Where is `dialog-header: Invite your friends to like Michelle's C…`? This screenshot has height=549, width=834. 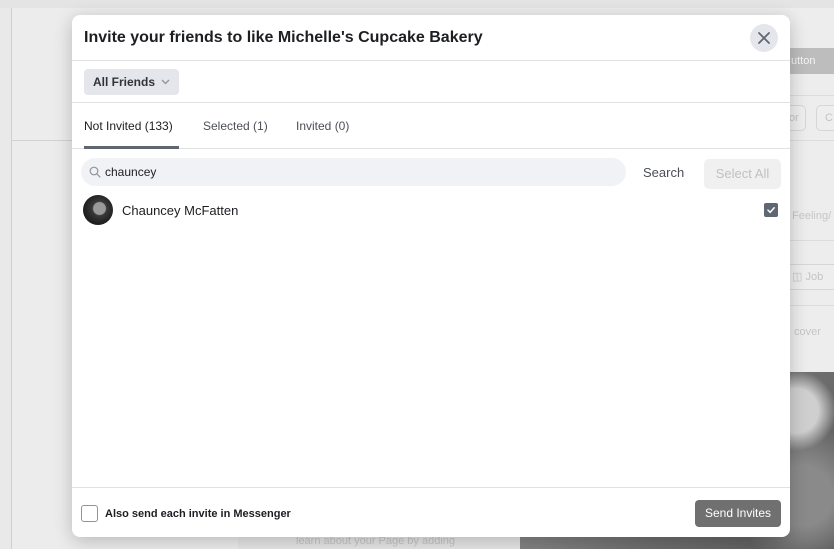
dialog-header: Invite your friends to like Michelle's C… is located at coordinates (431, 38).